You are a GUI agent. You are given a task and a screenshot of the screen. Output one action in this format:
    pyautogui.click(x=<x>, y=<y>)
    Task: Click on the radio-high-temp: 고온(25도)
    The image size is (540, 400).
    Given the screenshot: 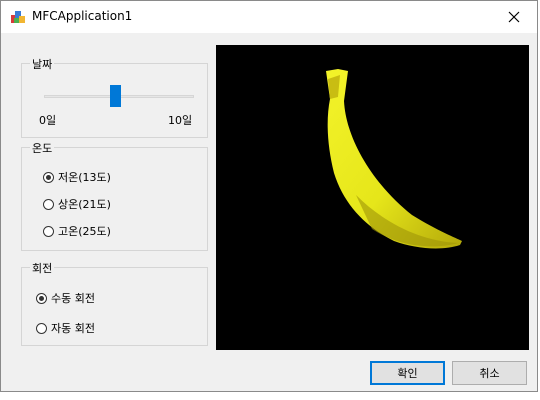 What is the action you would take?
    pyautogui.click(x=77, y=231)
    